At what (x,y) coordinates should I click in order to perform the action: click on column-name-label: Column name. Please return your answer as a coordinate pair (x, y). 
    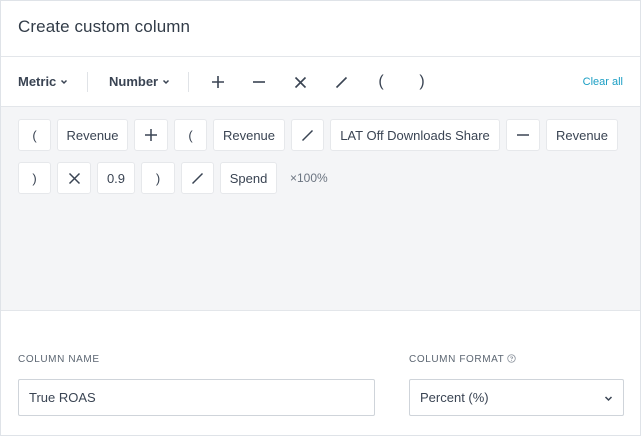
    Looking at the image, I should click on (59, 359).